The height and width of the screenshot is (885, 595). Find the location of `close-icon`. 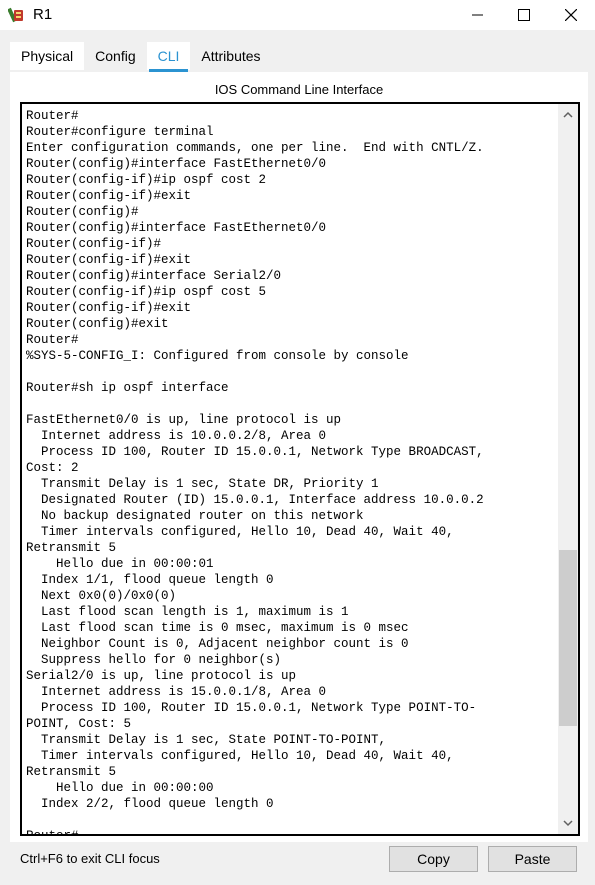

close-icon is located at coordinates (571, 15).